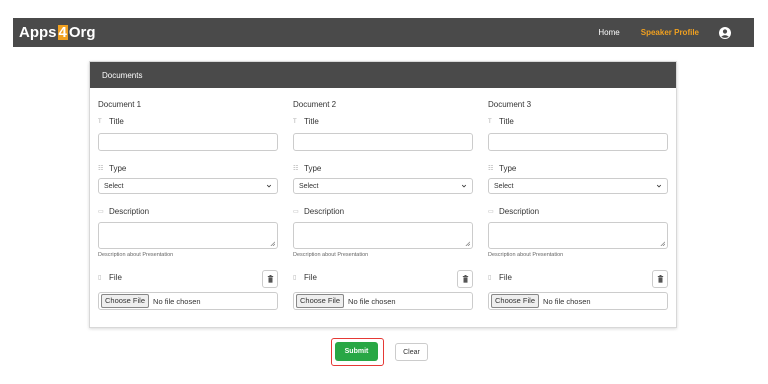 The height and width of the screenshot is (384, 768). What do you see at coordinates (670, 32) in the screenshot?
I see `nav-link-speaker-profile: Speaker Profile` at bounding box center [670, 32].